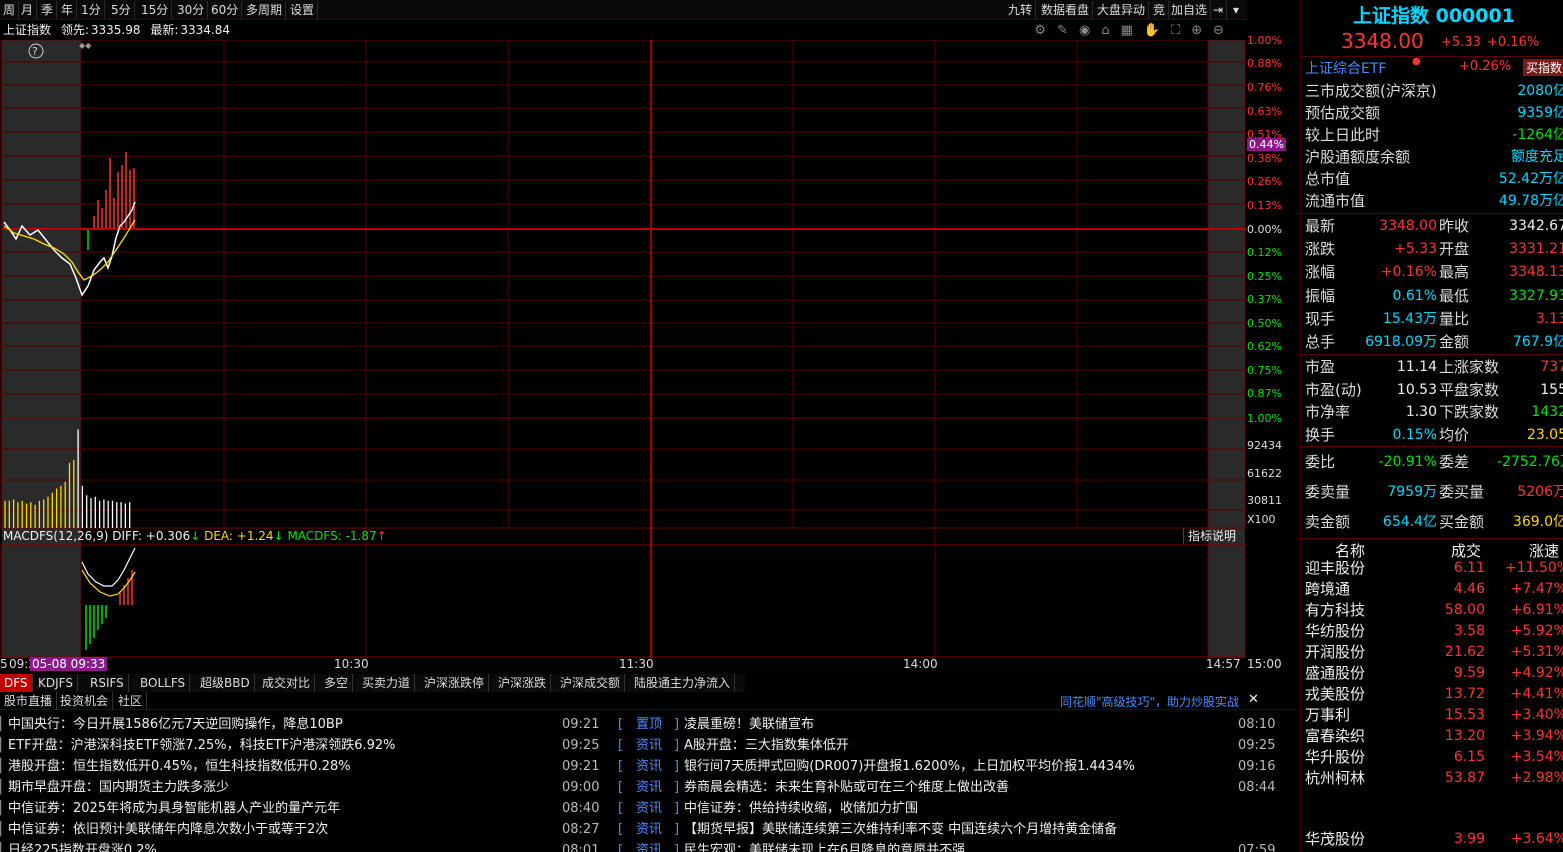 This screenshot has height=852, width=1563. What do you see at coordinates (766, 745) in the screenshot?
I see `news-headline: A股开盘：三大指数集体低开` at bounding box center [766, 745].